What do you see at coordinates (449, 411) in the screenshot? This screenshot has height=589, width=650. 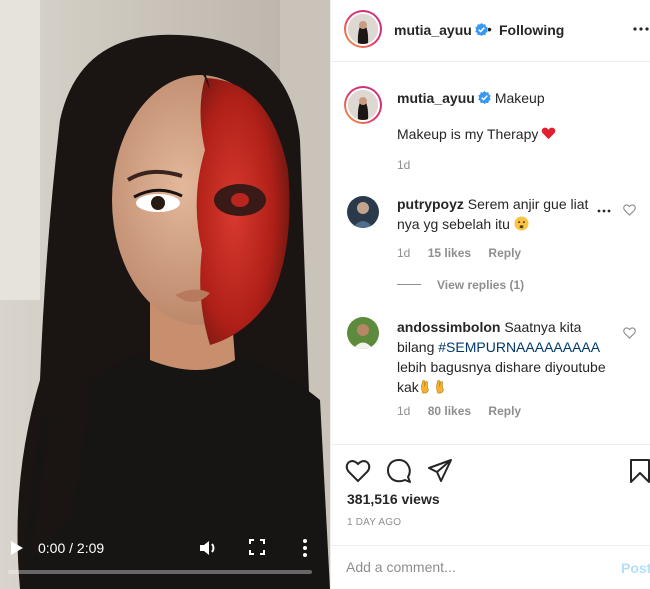 I see `comment-likes: 80 likes` at bounding box center [449, 411].